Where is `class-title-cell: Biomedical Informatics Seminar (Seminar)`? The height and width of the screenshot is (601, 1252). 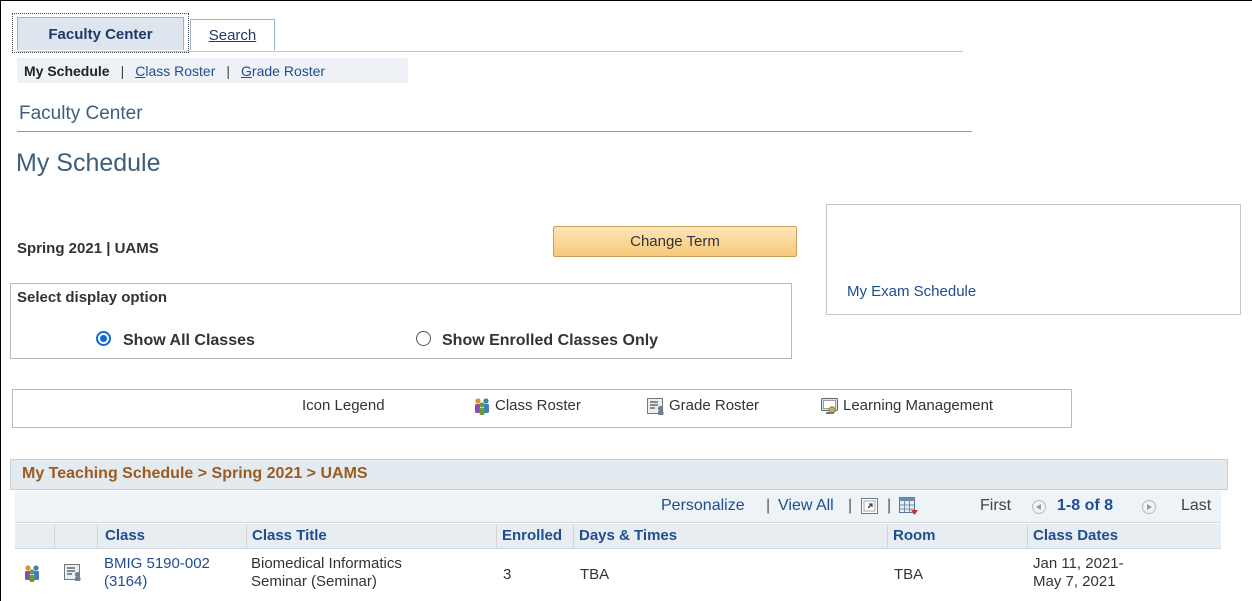
class-title-cell: Biomedical Informatics Seminar (Seminar) is located at coordinates (326, 573).